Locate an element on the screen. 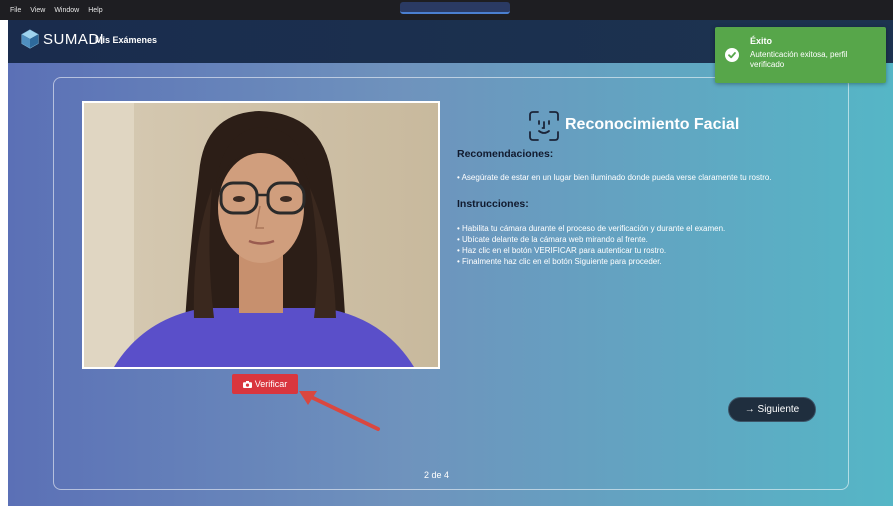 The height and width of the screenshot is (507, 893). annotation-arrow is located at coordinates (339, 411).